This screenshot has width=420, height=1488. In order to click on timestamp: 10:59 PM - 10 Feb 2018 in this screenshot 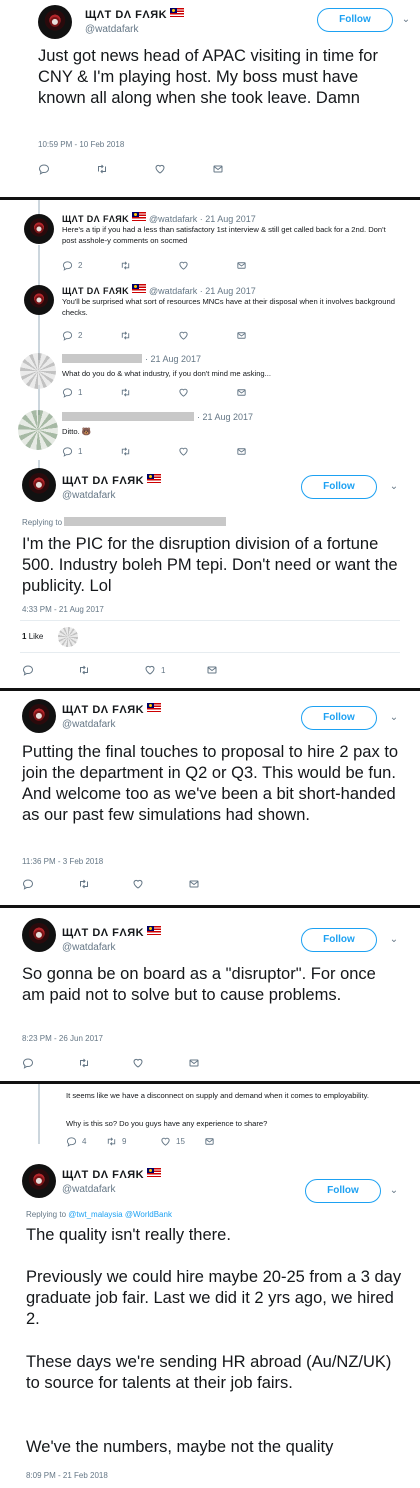, I will do `click(81, 144)`.